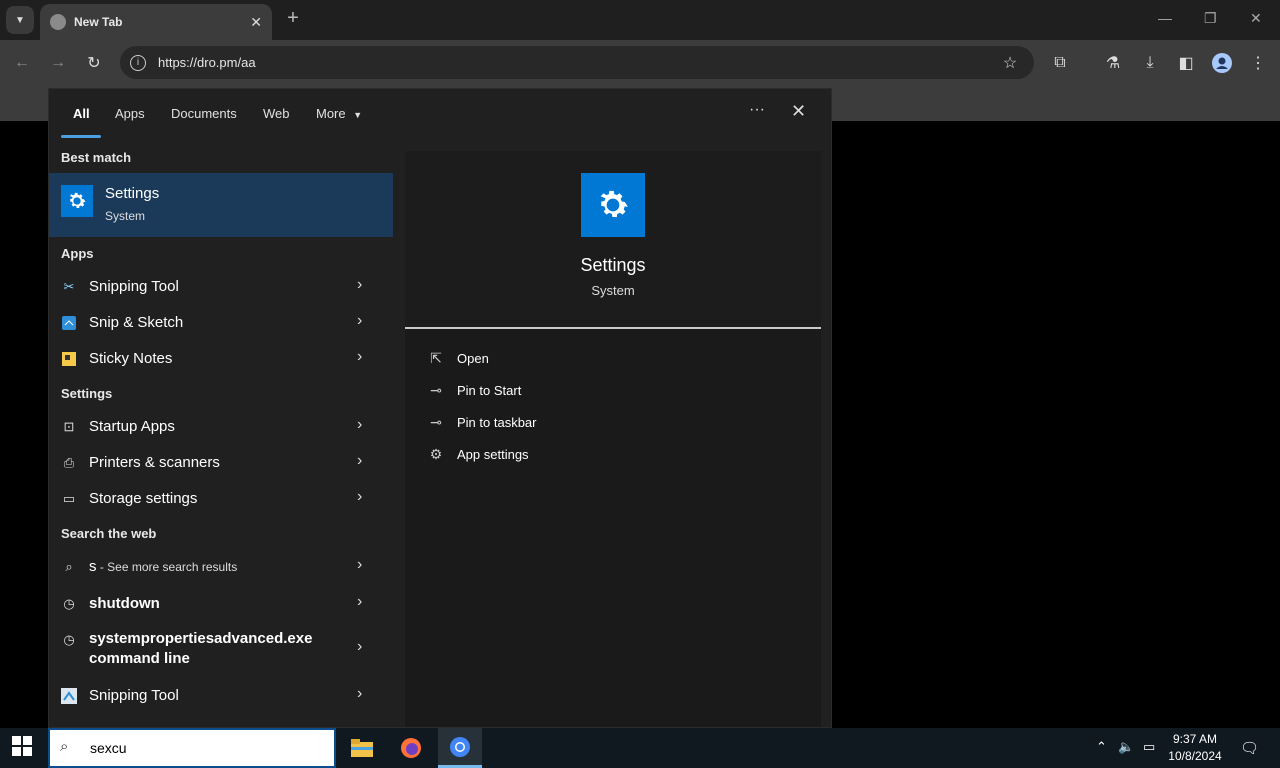 This screenshot has height=768, width=1280. Describe the element at coordinates (577, 391) in the screenshot. I see `action-pin-to-start: ⊸ Pin to Start` at that location.